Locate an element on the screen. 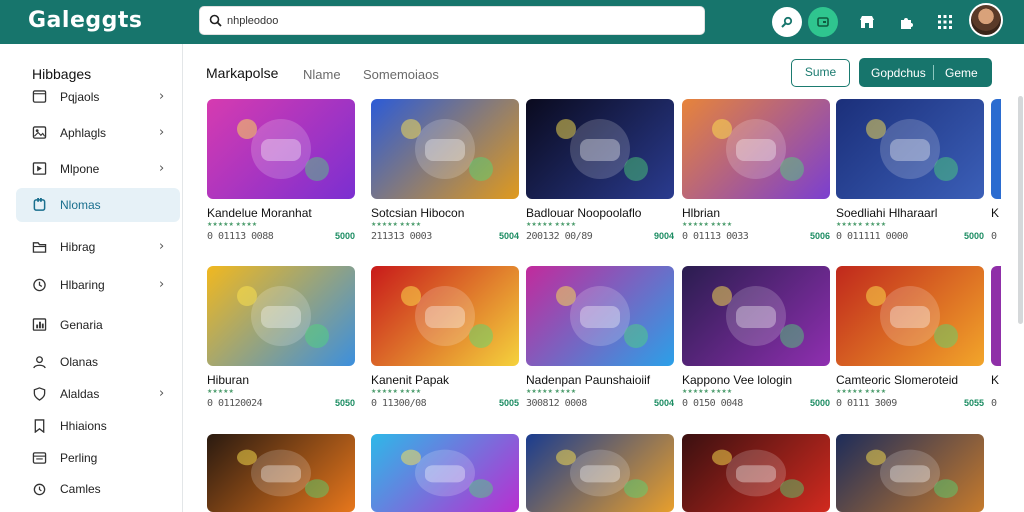 This screenshot has height=512, width=1024. sidebar-item-mlpone: Mlpone › is located at coordinates (98, 169).